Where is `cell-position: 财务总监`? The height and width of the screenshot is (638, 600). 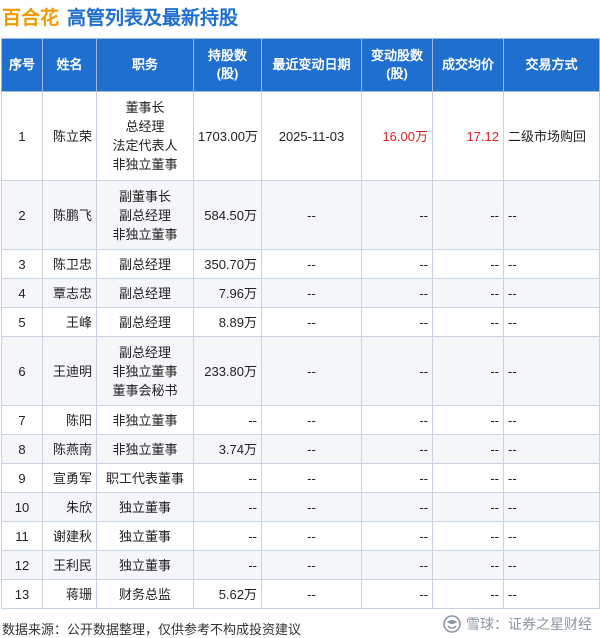 cell-position: 财务总监 is located at coordinates (145, 594).